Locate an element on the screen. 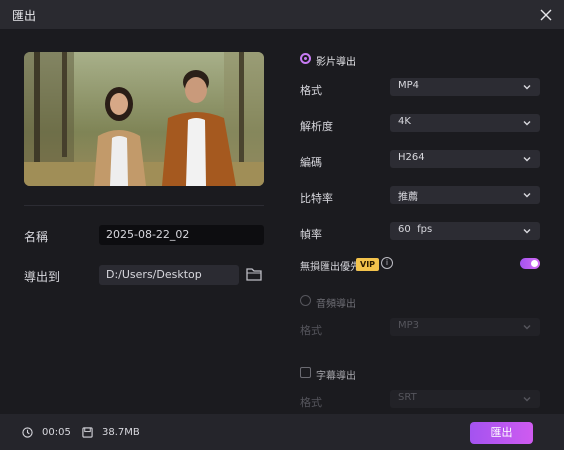  export-path-label: 導出到 is located at coordinates (42, 277).